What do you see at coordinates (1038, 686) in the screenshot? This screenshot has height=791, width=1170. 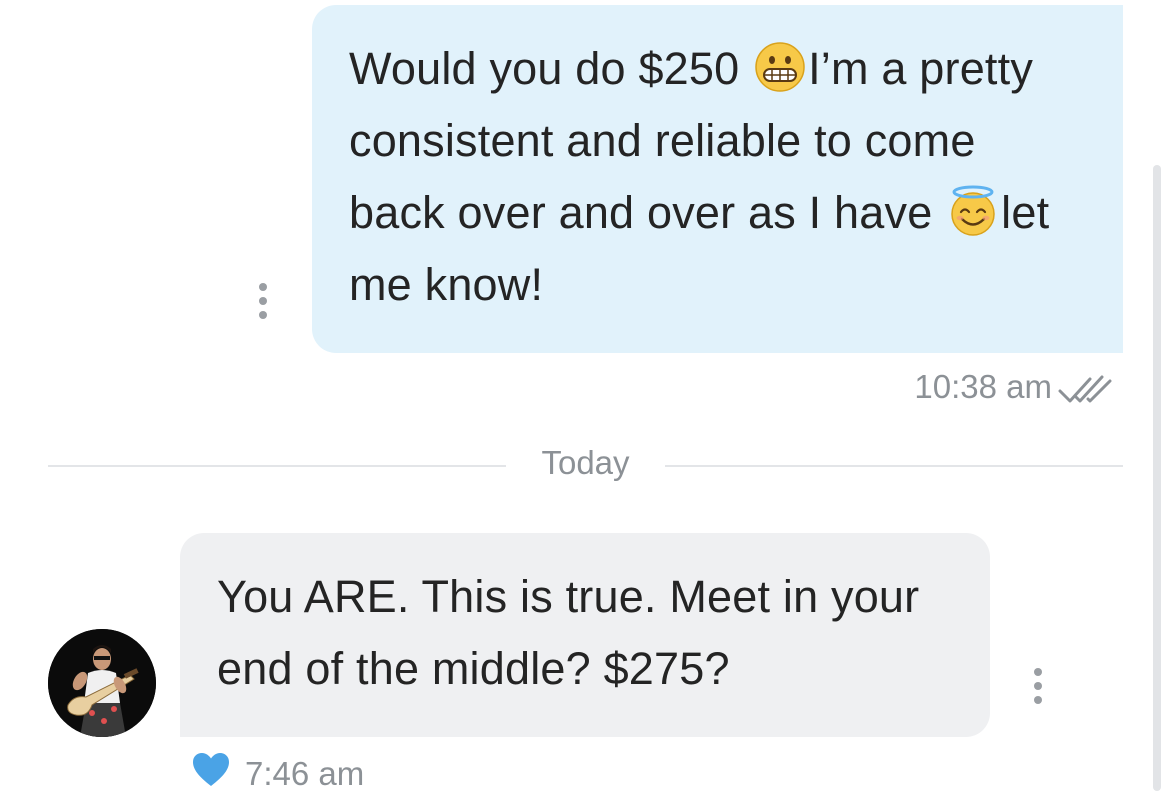 I see `incoming-message-more-icon` at bounding box center [1038, 686].